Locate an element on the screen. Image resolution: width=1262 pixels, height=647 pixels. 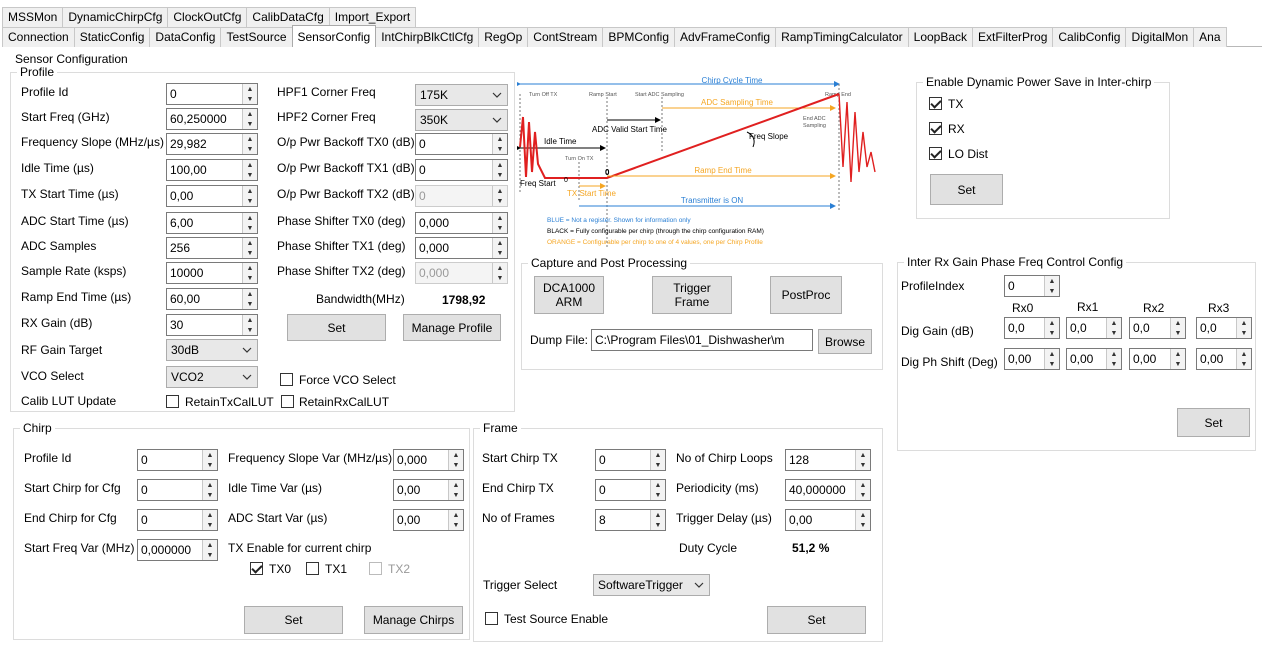
test-source-checkbox is located at coordinates (491, 618).